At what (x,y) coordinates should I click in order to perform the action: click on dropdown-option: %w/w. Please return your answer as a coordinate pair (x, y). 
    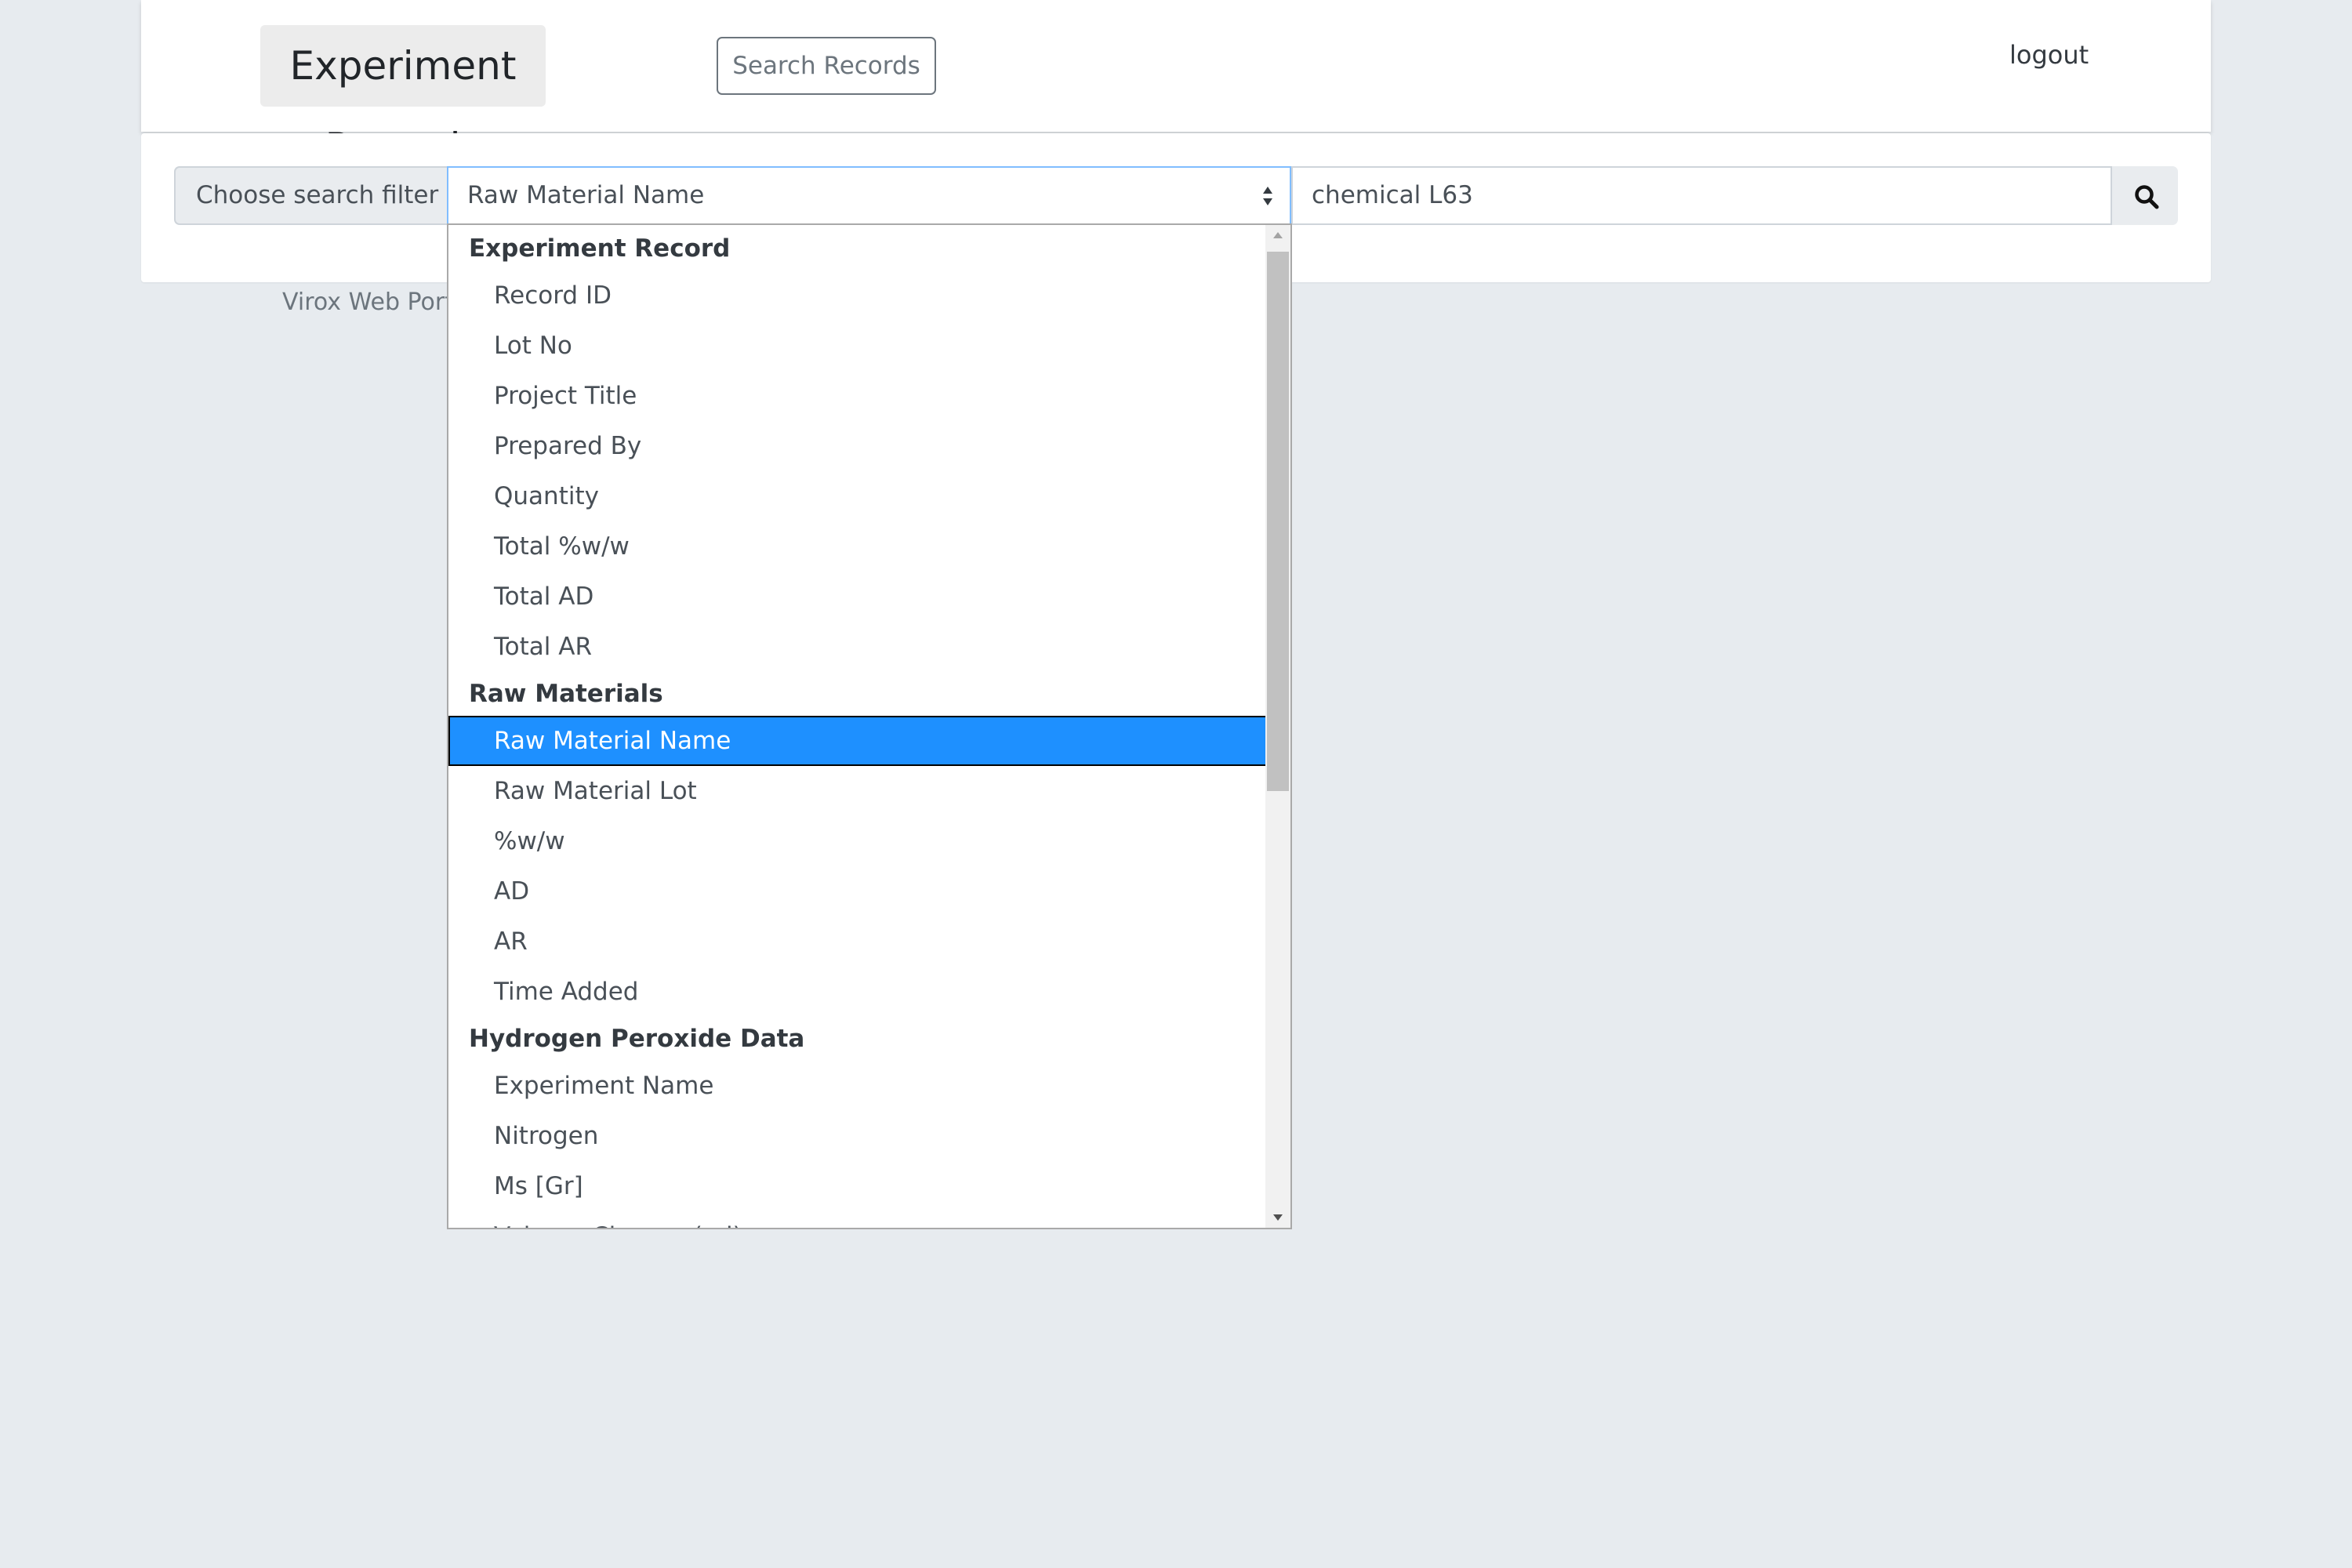
    Looking at the image, I should click on (857, 841).